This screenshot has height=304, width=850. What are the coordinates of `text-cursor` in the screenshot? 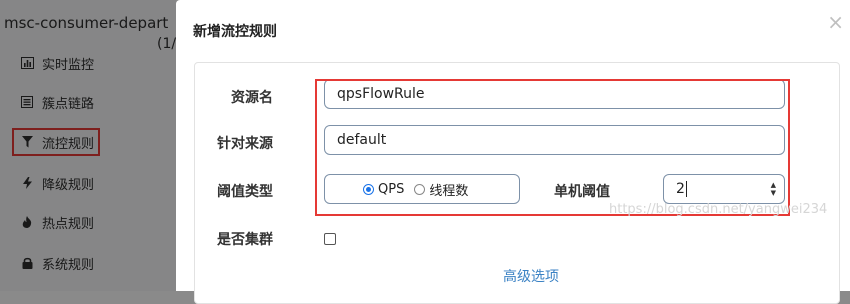 It's located at (686, 189).